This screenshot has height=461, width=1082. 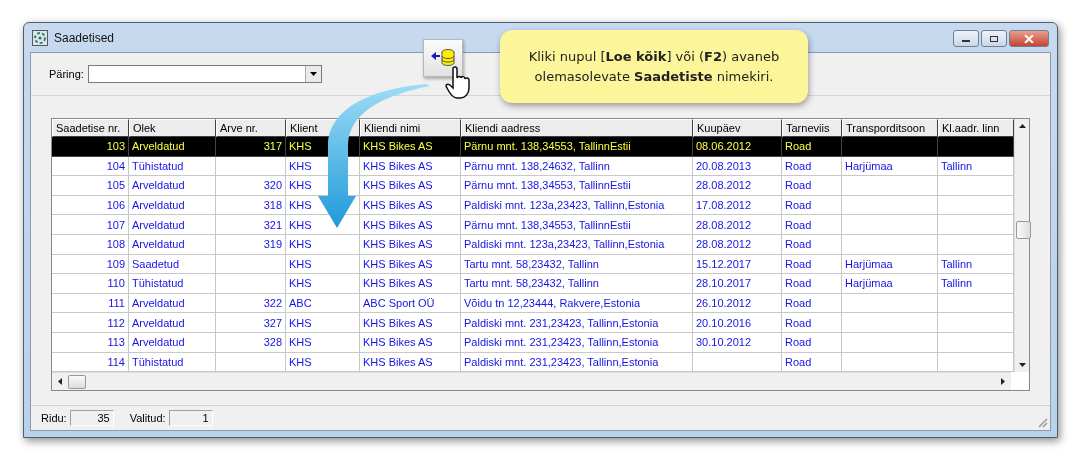 What do you see at coordinates (90, 128) in the screenshot?
I see `column-header: Saadetise nr.` at bounding box center [90, 128].